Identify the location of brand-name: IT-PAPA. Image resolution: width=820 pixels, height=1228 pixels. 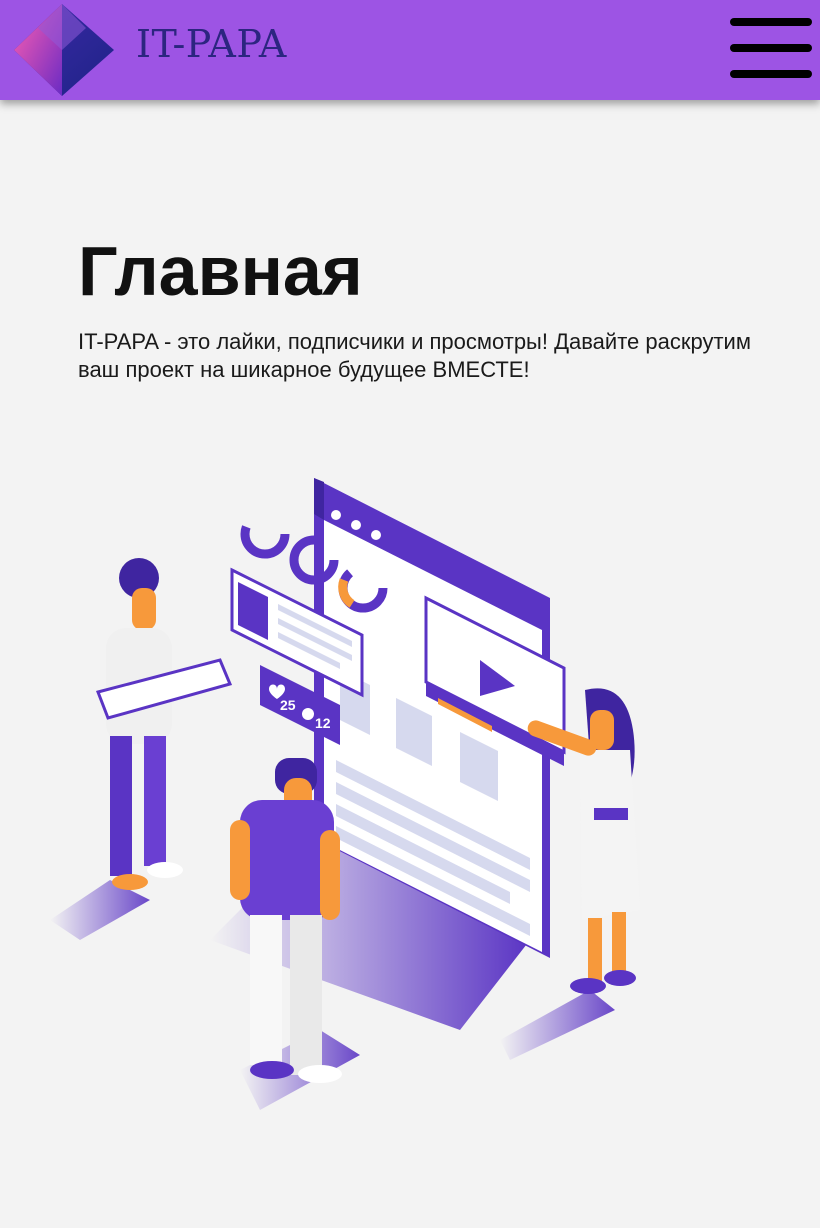
(211, 44).